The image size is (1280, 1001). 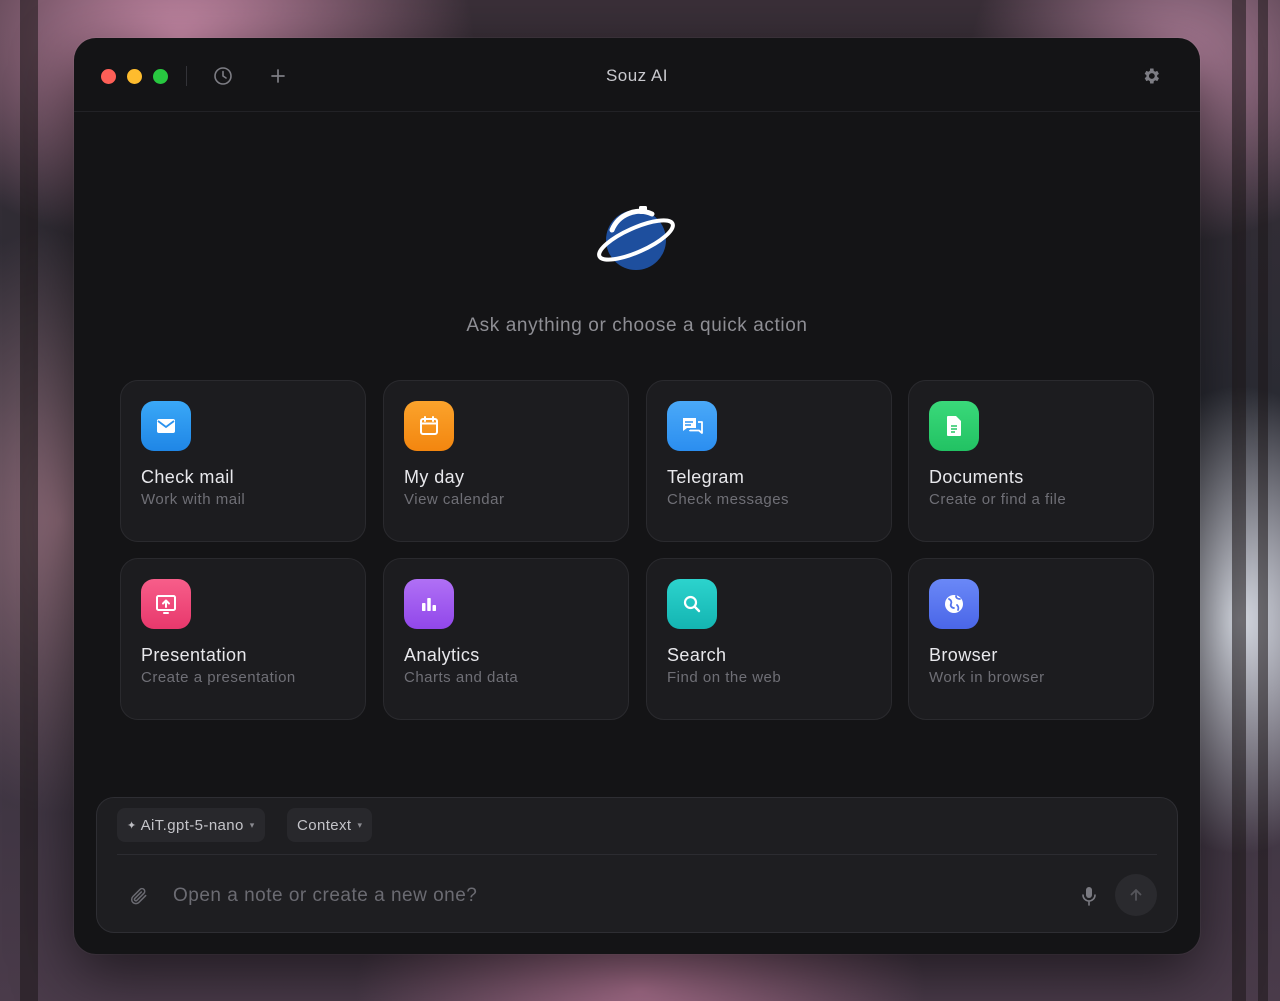 I want to click on quick-action-subtitle: Work in browser, so click(x=987, y=677).